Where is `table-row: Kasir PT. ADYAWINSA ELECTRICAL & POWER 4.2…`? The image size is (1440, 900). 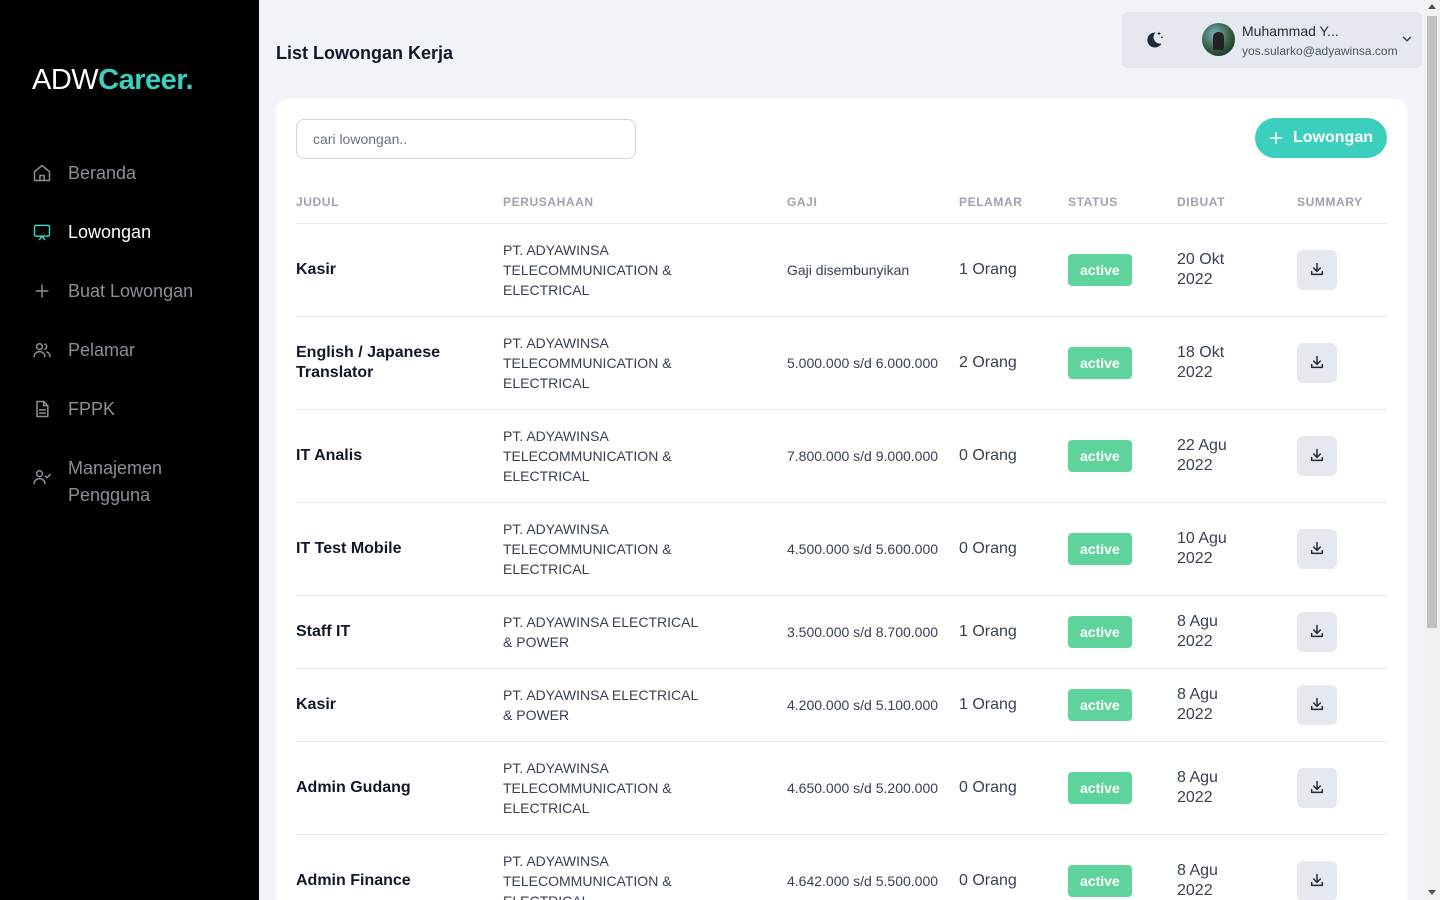
table-row: Kasir PT. ADYAWINSA ELECTRICAL & POWER 4.2… is located at coordinates (841, 705).